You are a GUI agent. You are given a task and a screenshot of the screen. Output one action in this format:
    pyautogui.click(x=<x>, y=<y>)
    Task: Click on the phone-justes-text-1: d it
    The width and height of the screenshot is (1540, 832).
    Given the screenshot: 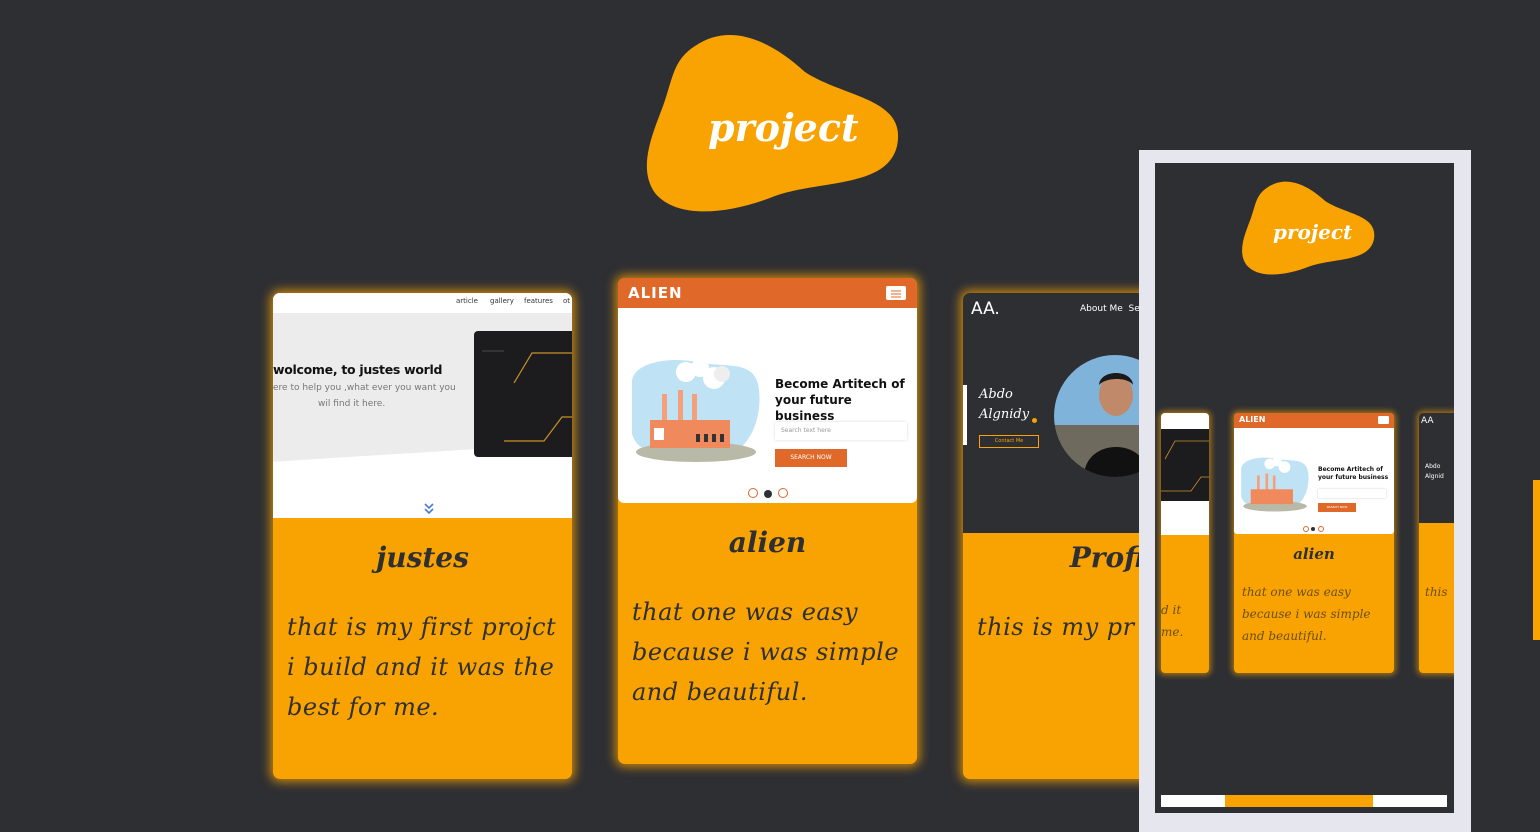 What is the action you would take?
    pyautogui.click(x=1171, y=610)
    